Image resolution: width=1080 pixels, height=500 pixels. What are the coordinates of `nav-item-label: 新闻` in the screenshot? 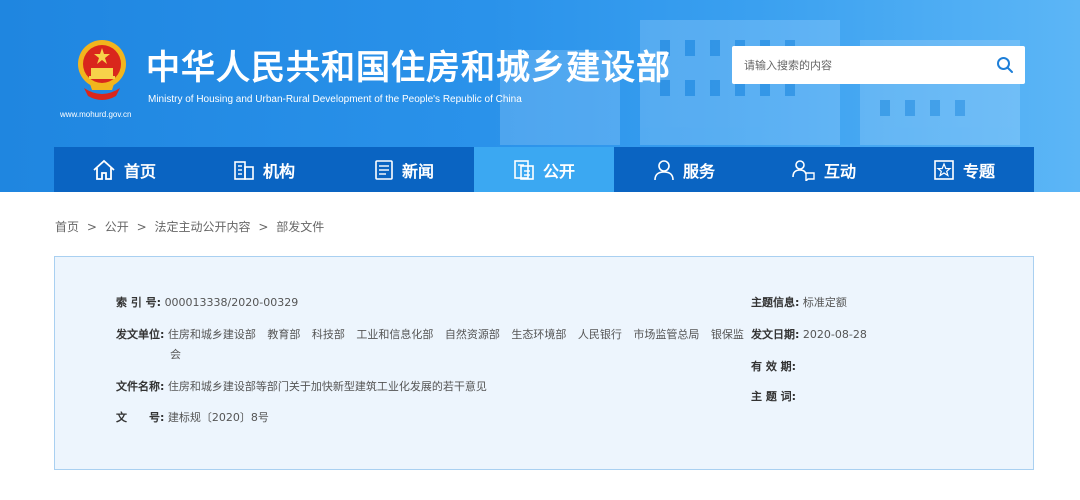 It's located at (417, 171).